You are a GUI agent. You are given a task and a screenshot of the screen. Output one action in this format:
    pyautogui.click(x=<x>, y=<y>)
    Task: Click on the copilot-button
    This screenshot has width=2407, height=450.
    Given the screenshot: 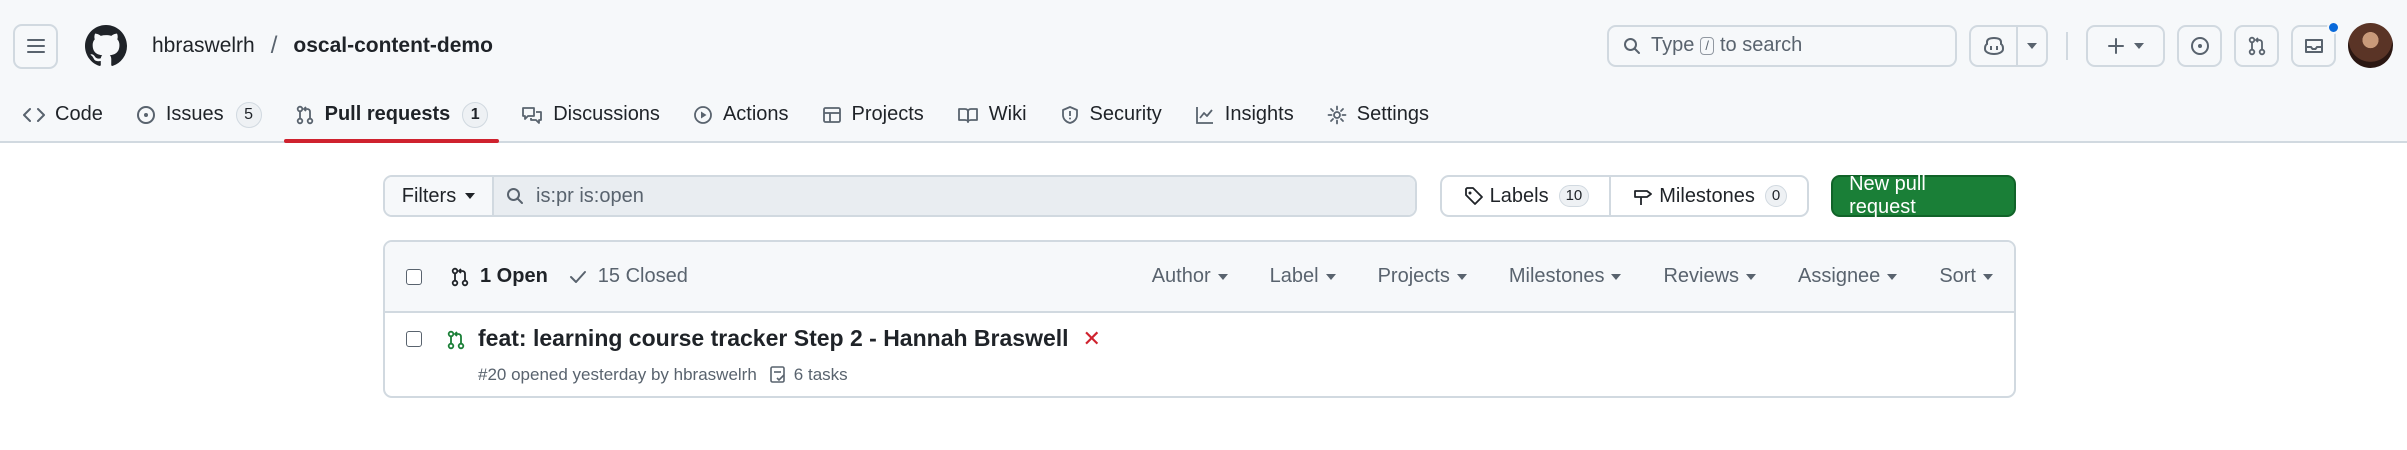 What is the action you would take?
    pyautogui.click(x=2008, y=45)
    